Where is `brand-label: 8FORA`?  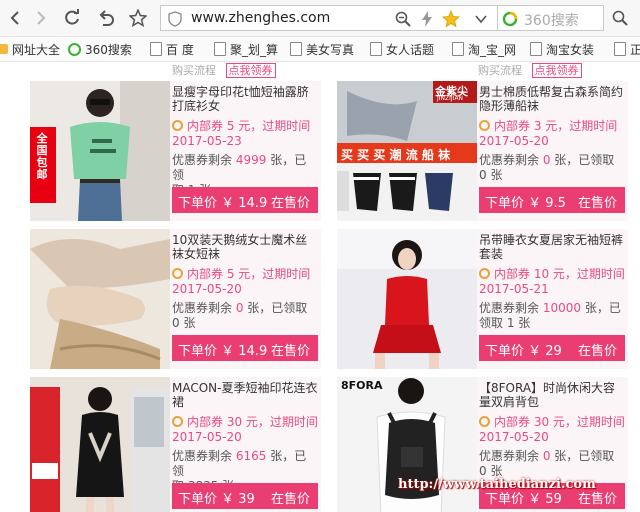
brand-label: 8FORA is located at coordinates (362, 385).